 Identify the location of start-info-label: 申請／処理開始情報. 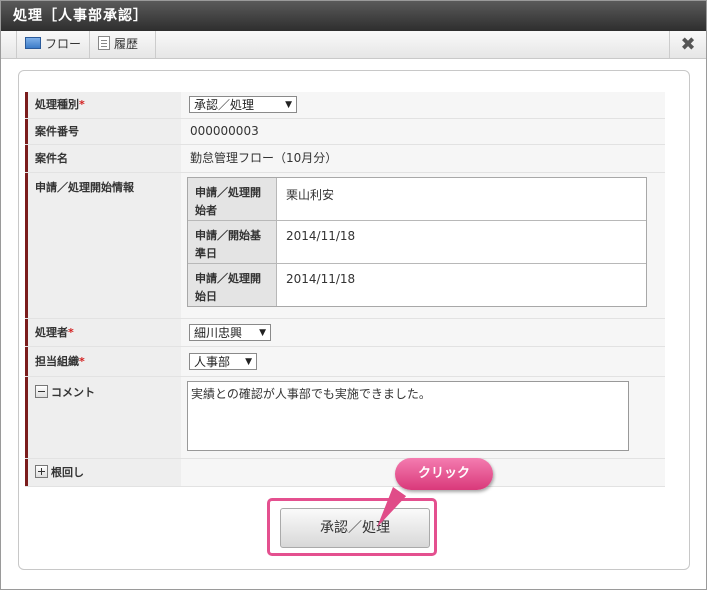
(103, 245).